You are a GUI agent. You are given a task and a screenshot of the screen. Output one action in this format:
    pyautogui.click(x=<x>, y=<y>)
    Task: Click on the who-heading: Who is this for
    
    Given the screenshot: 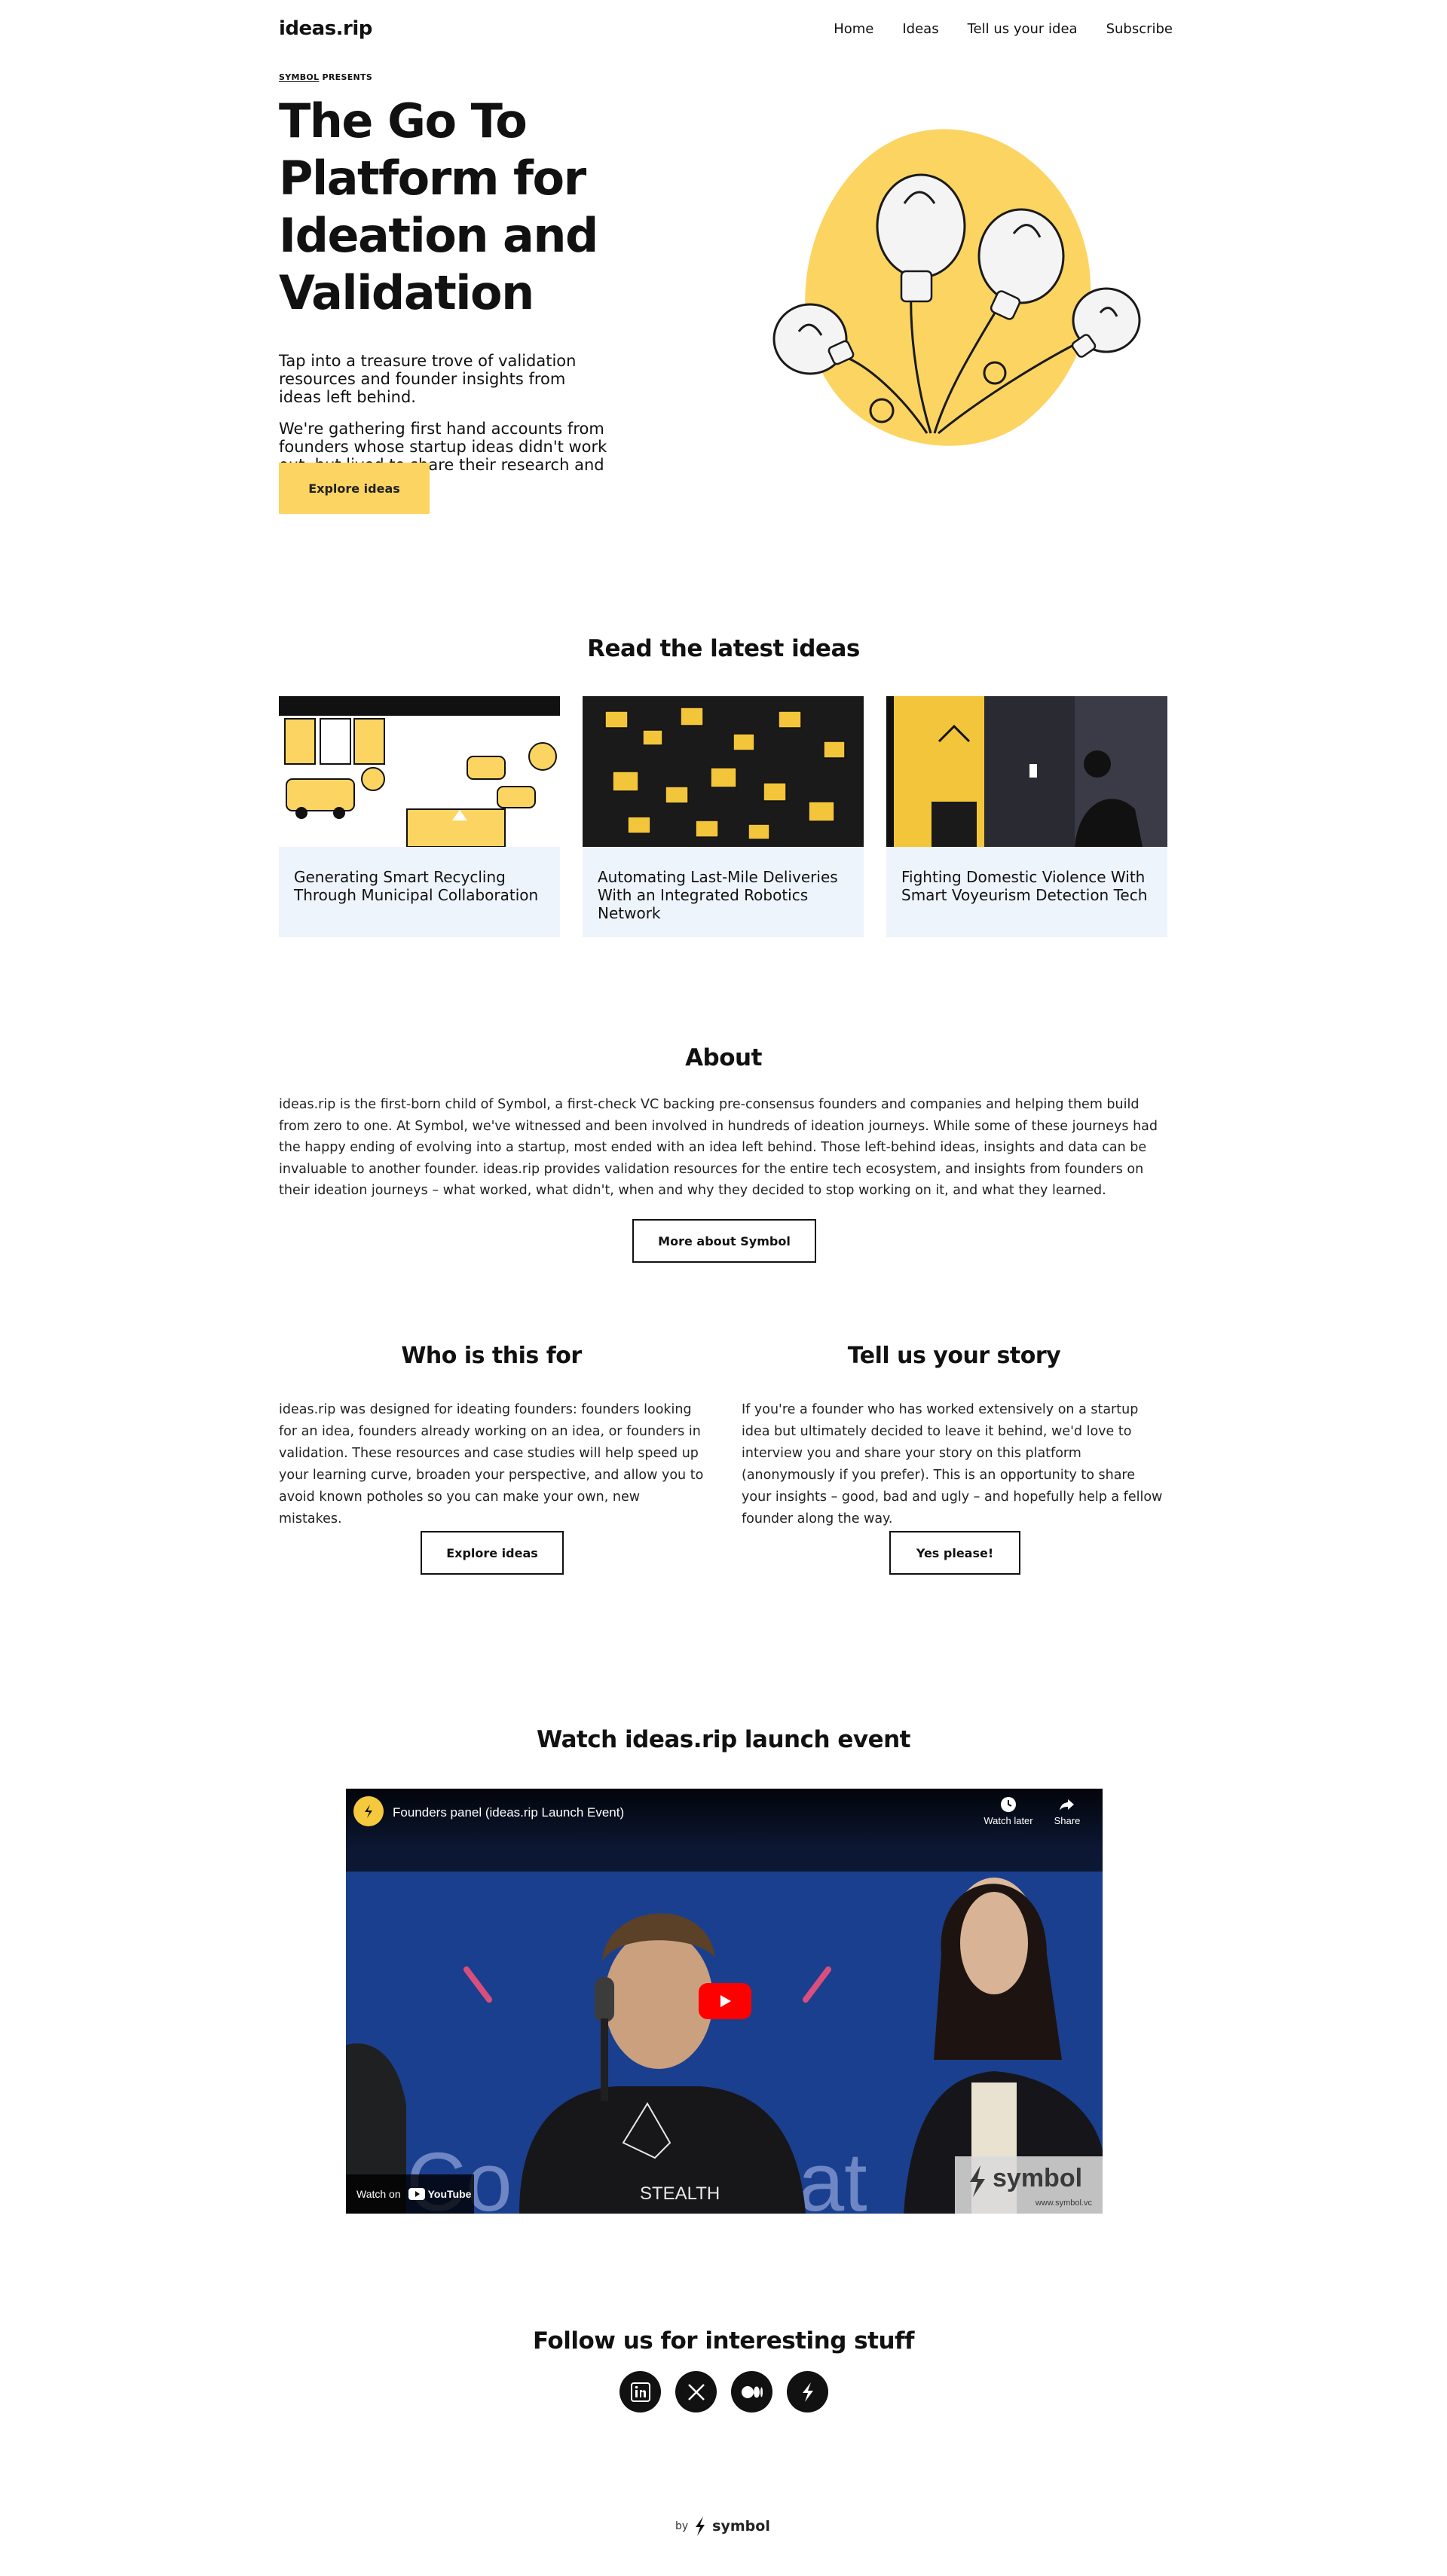 What is the action you would take?
    pyautogui.click(x=492, y=1356)
    